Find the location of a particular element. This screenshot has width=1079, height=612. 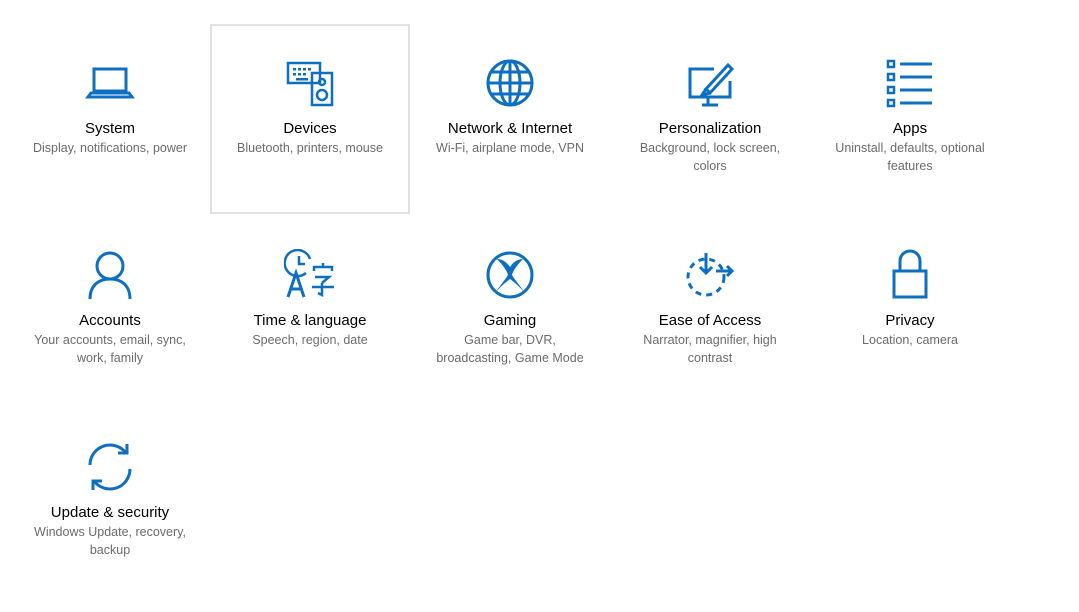

tile-title: Network & Internet is located at coordinates (510, 128).